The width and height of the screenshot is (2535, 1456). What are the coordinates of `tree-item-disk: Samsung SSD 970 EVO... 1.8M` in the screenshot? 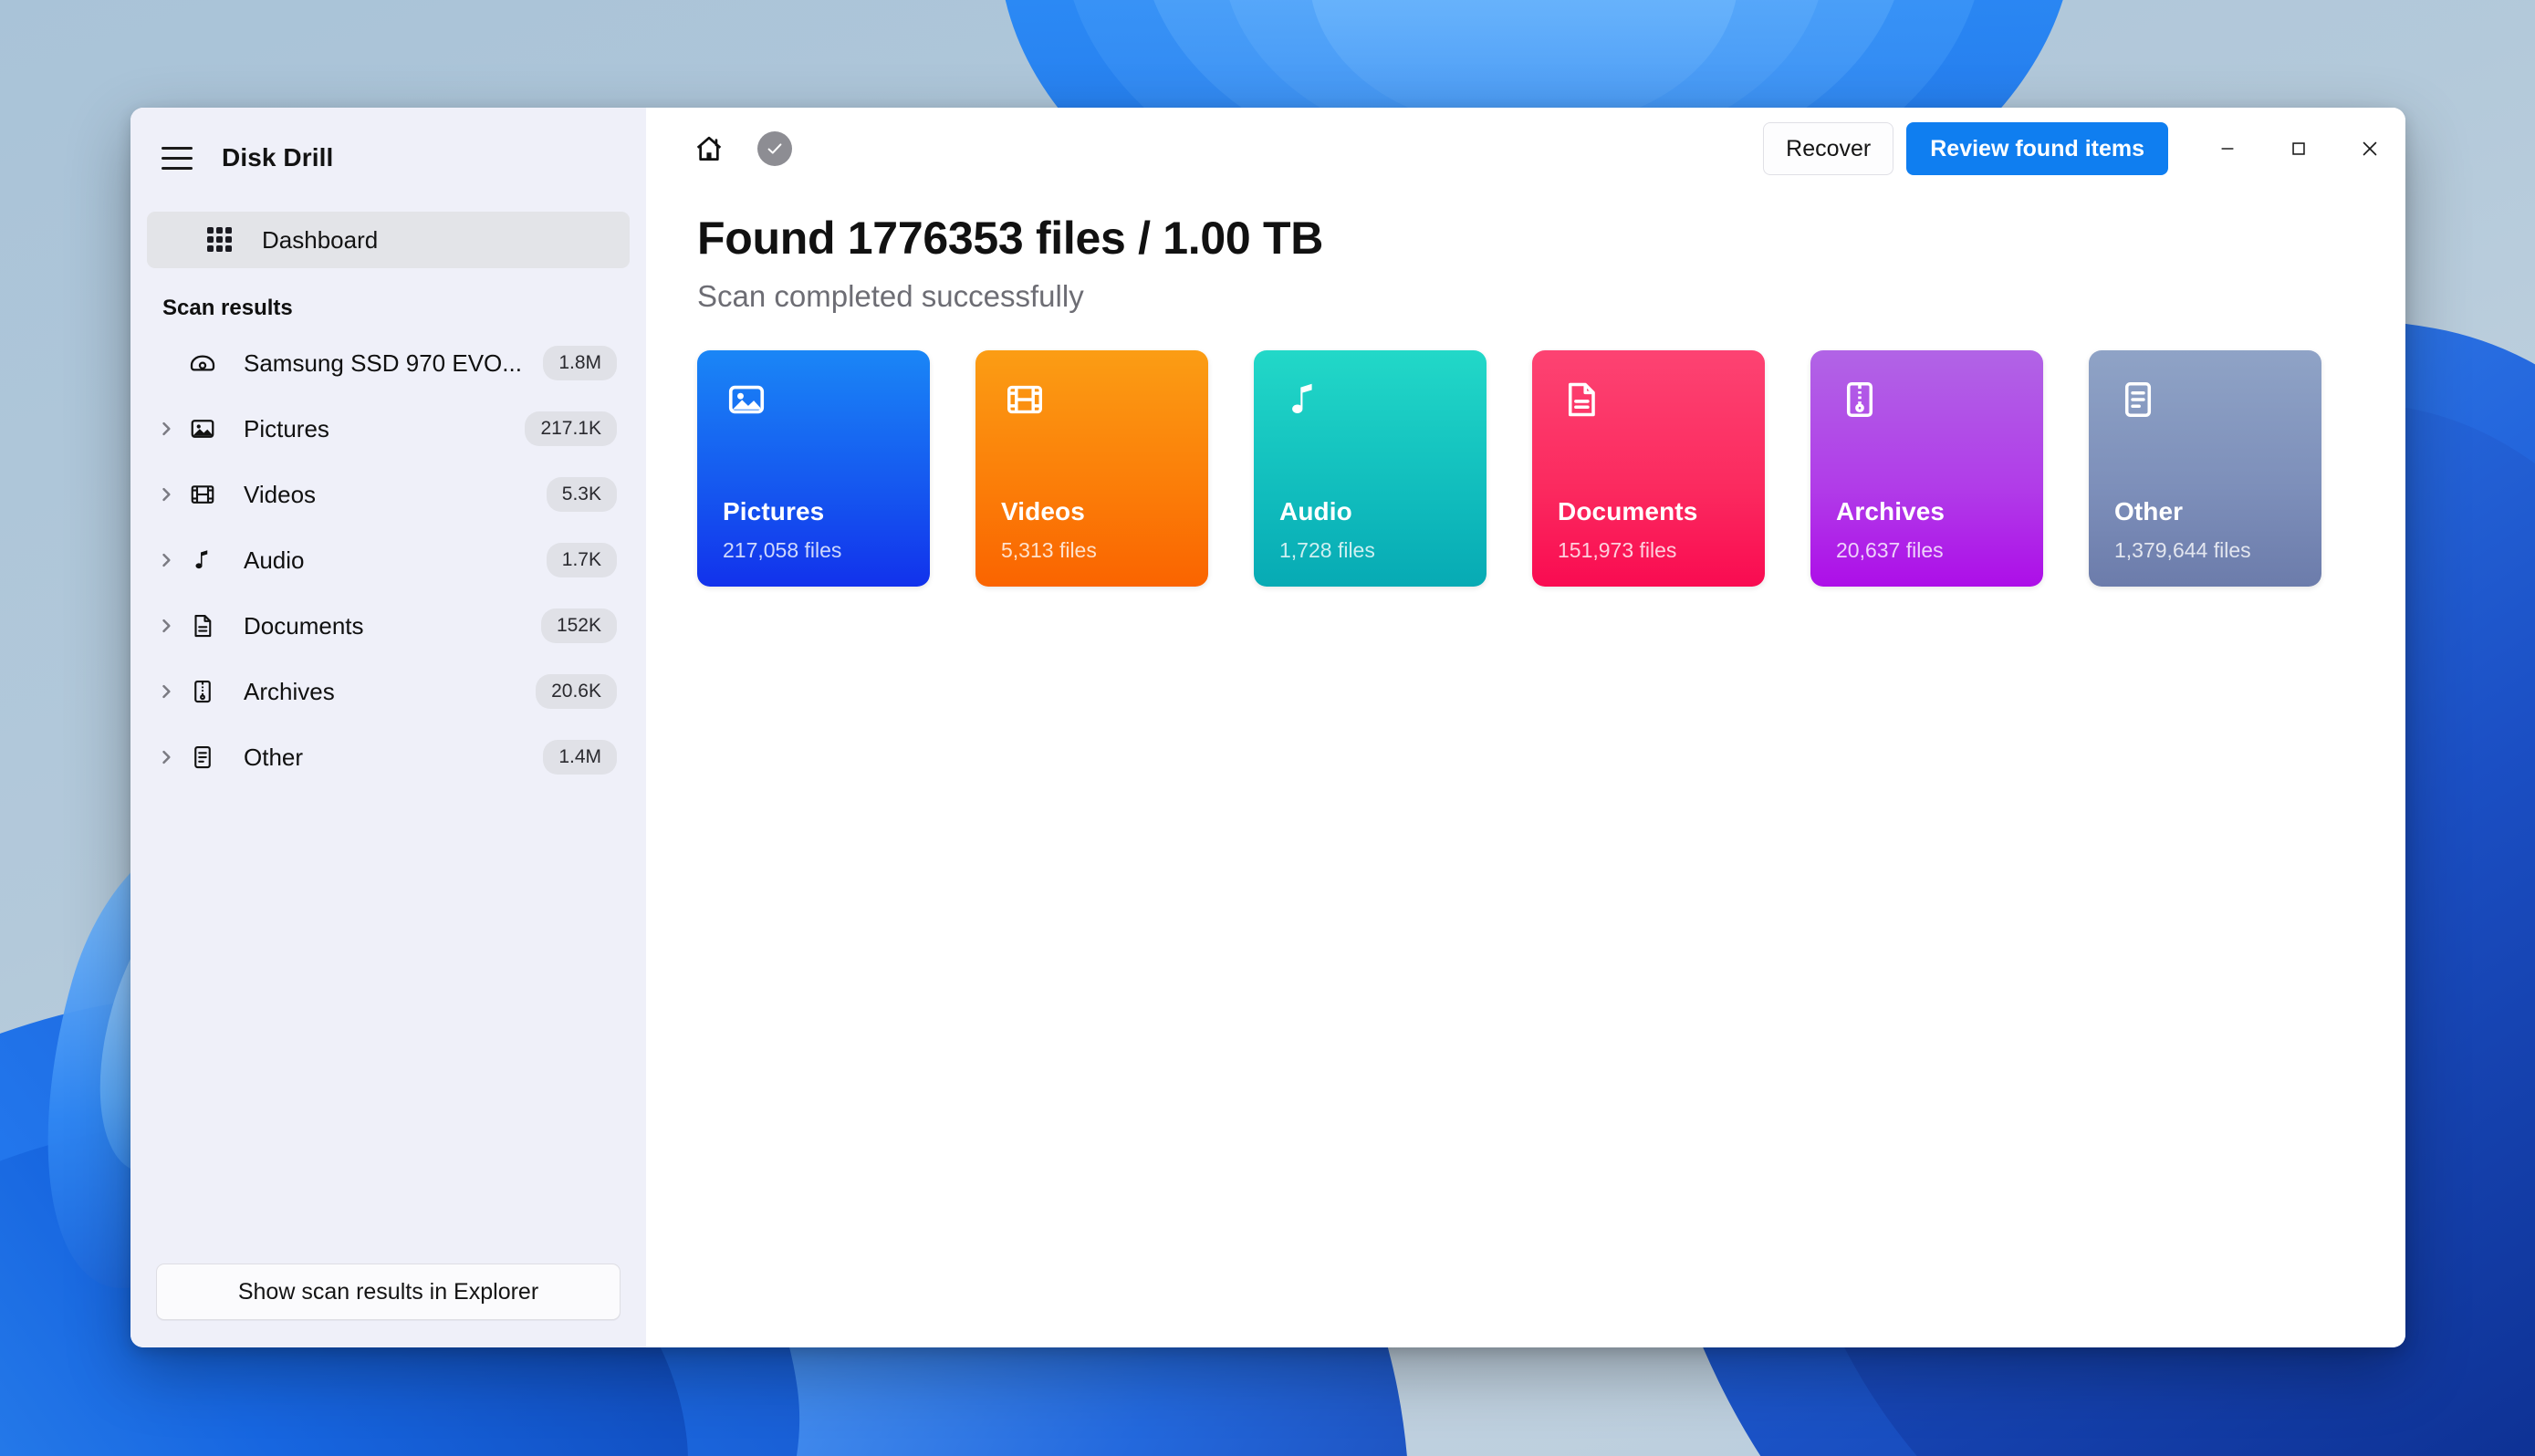 It's located at (388, 363).